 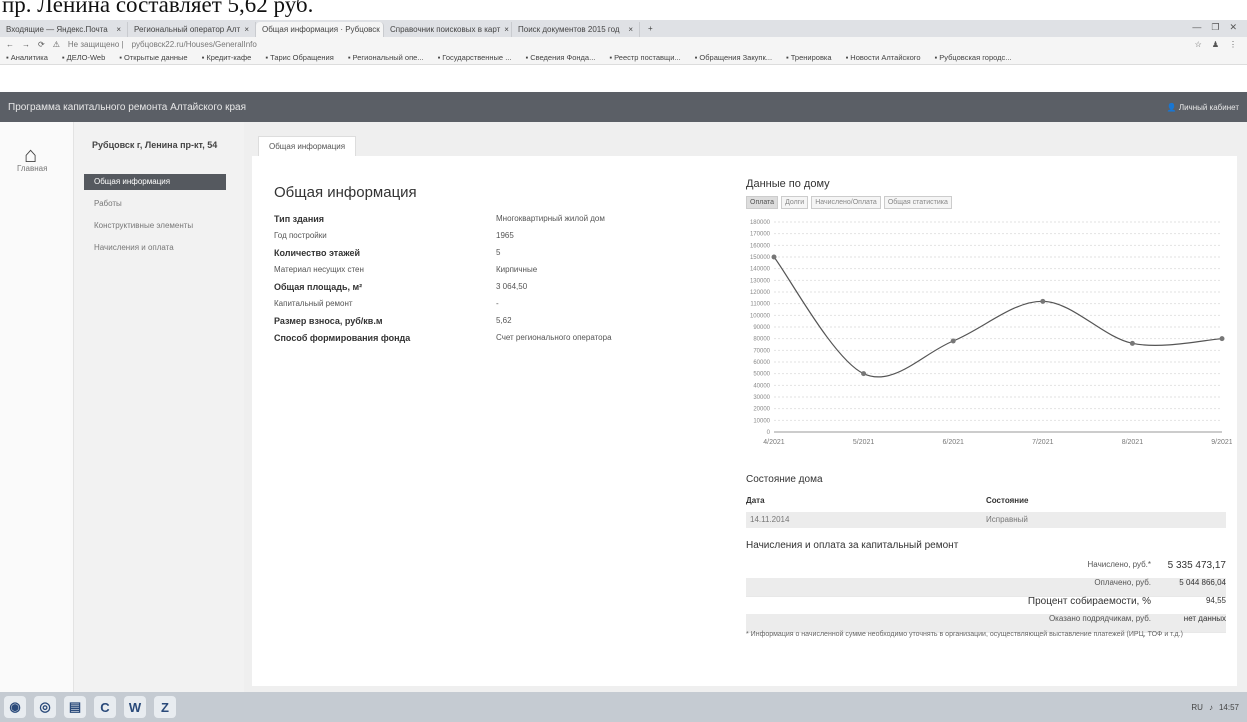 I want to click on url-field: рубцовск22.ru/Houses/GeneralInfo, so click(x=194, y=44).